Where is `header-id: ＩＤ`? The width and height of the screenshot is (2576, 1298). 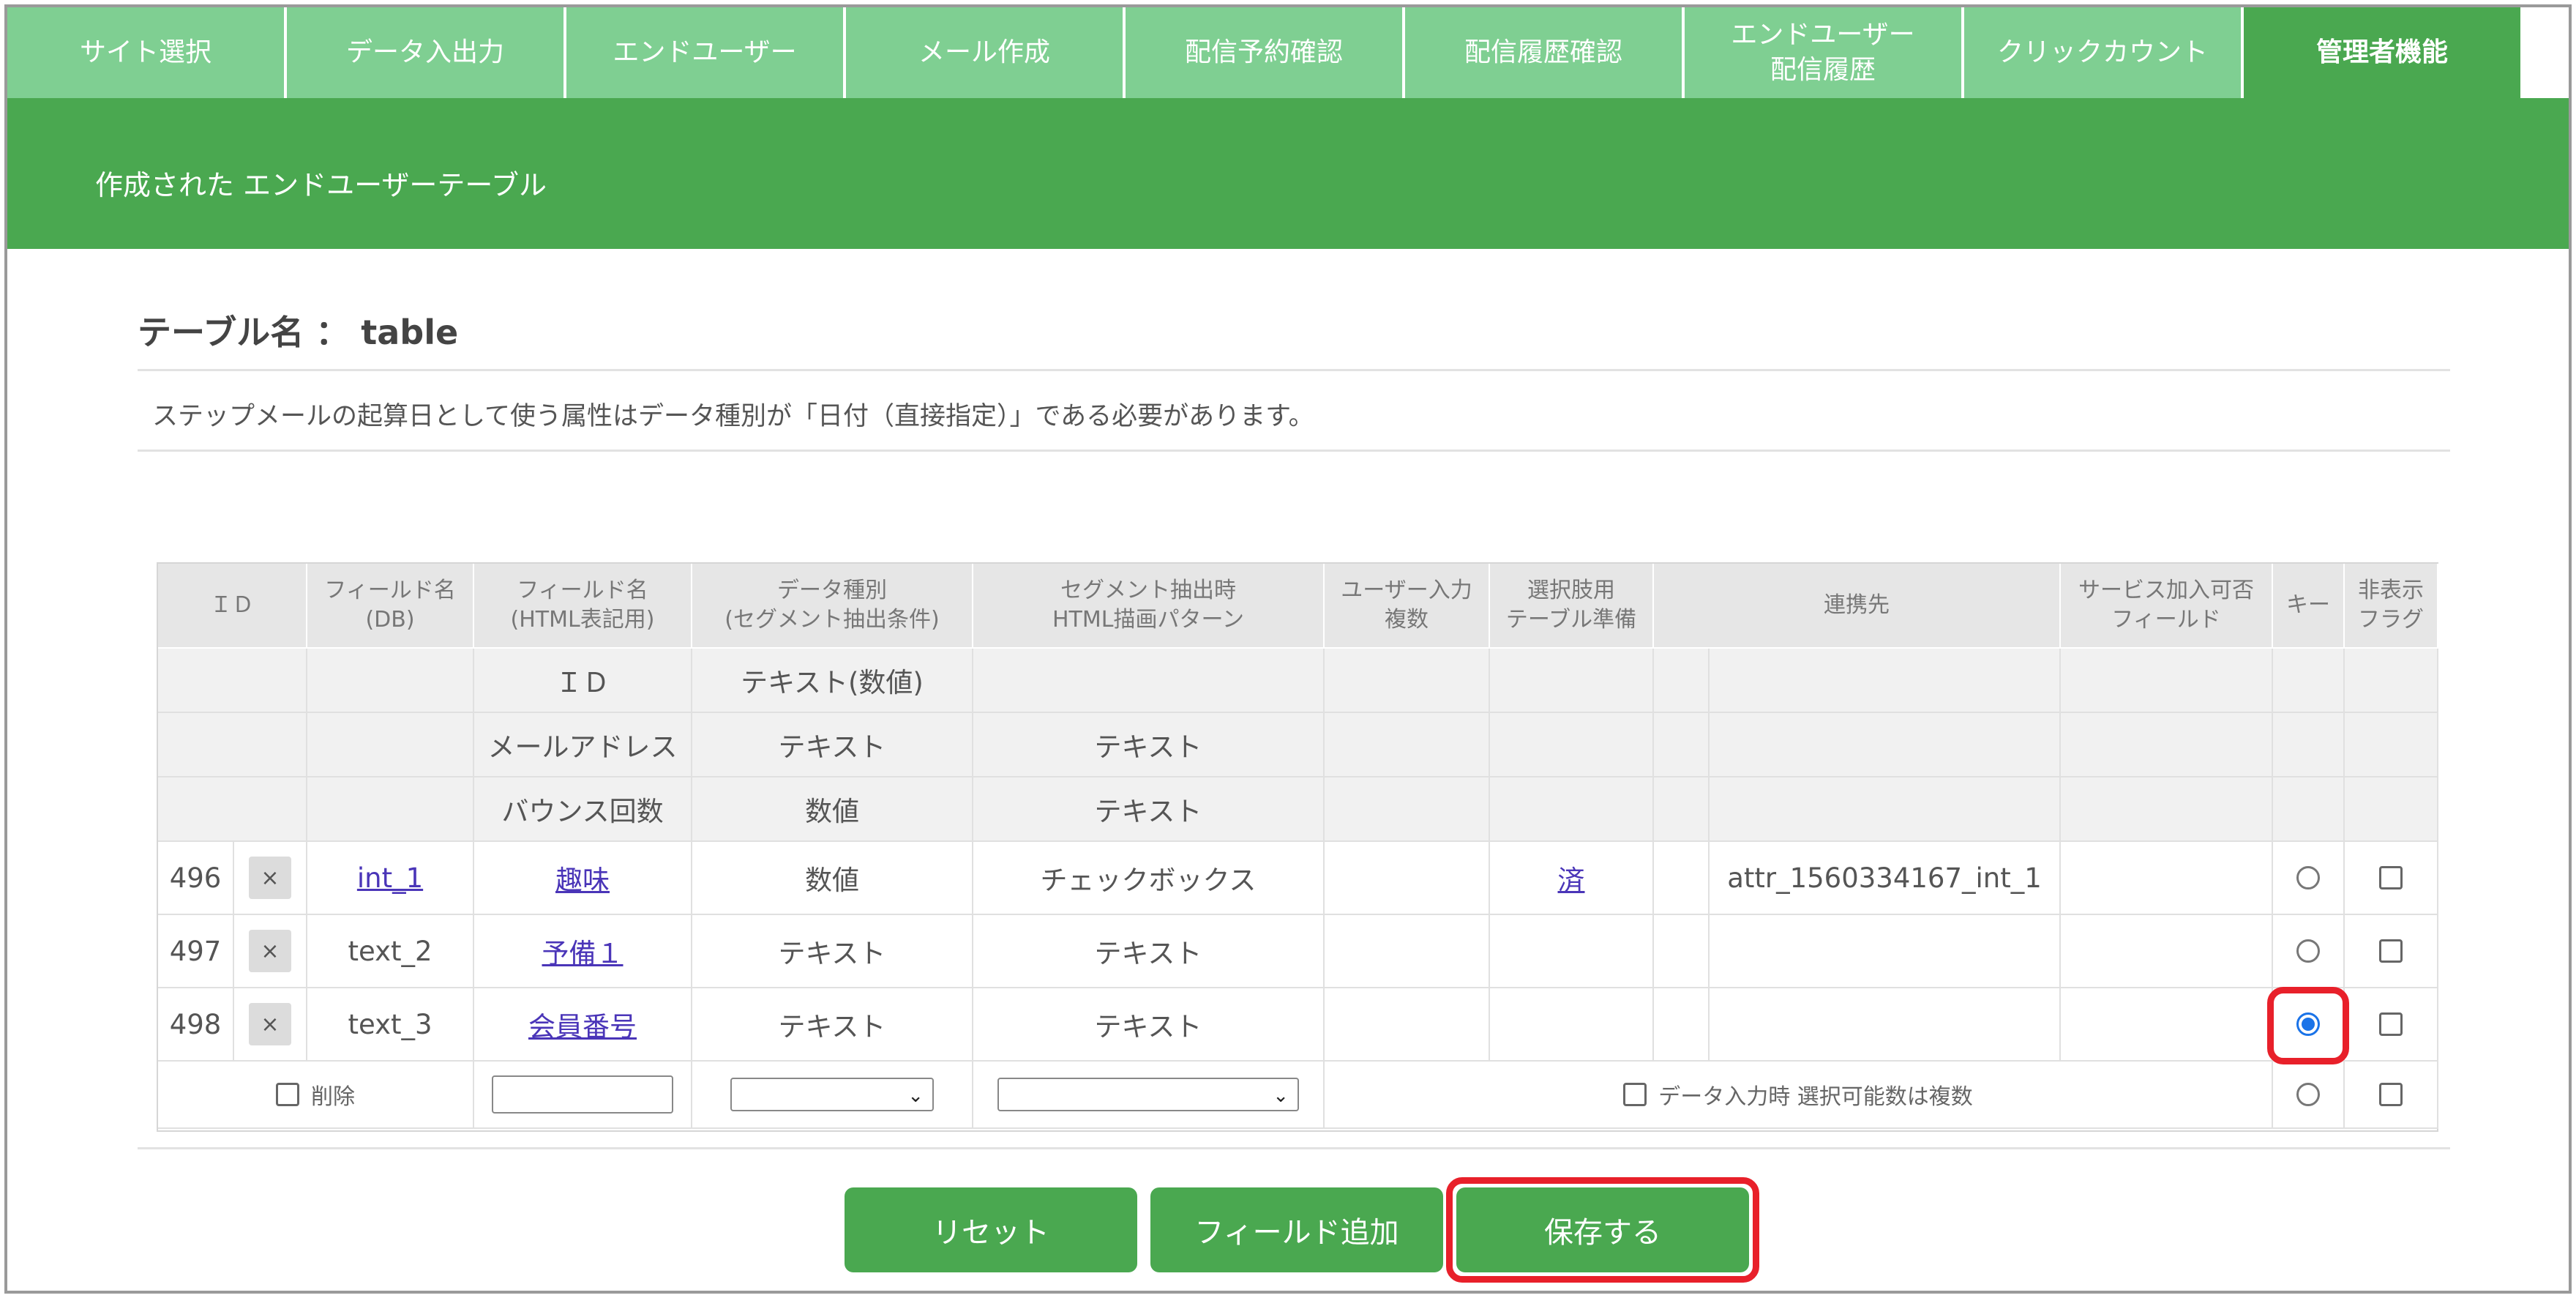 header-id: ＩＤ is located at coordinates (232, 606).